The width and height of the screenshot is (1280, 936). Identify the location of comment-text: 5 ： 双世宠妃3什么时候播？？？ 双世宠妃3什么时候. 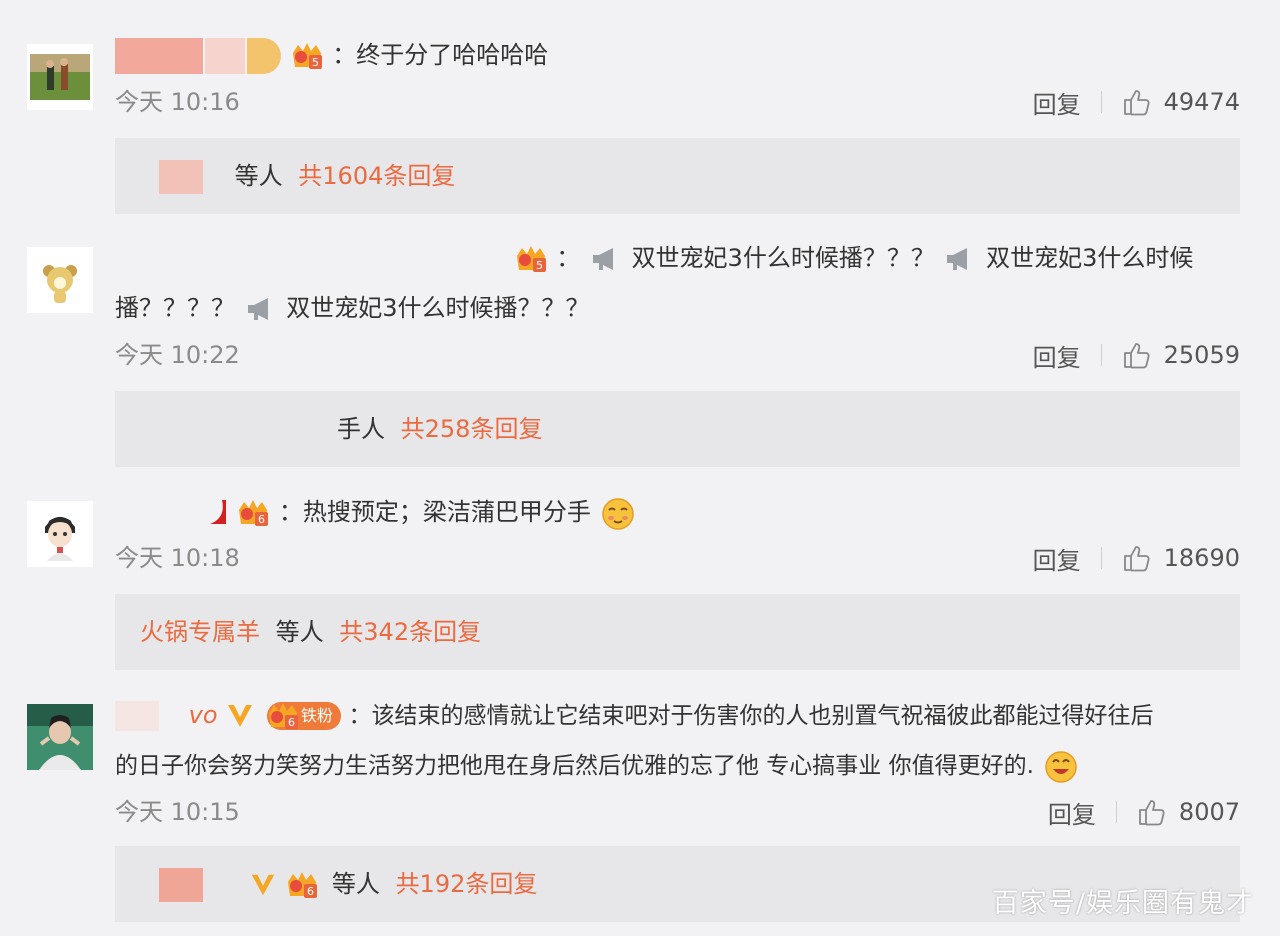
(654, 258).